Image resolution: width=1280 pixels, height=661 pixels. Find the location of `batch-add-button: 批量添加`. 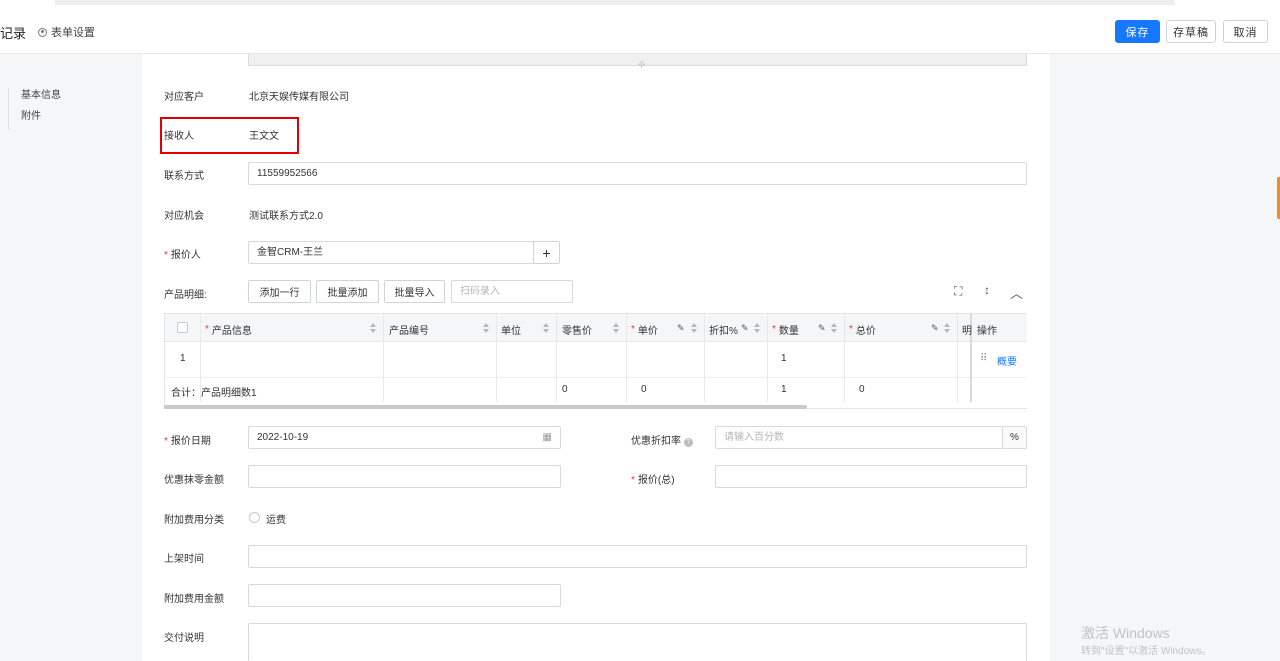

batch-add-button: 批量添加 is located at coordinates (347, 291).